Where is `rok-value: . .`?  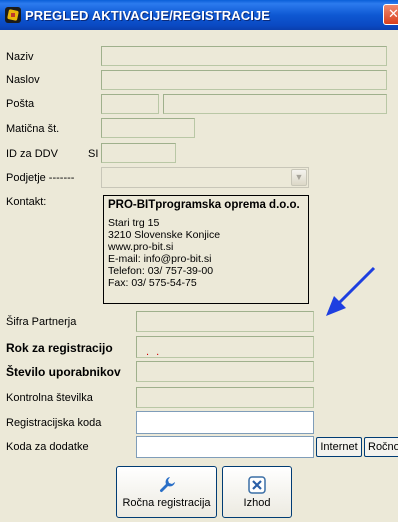
rok-value: . . is located at coordinates (154, 352).